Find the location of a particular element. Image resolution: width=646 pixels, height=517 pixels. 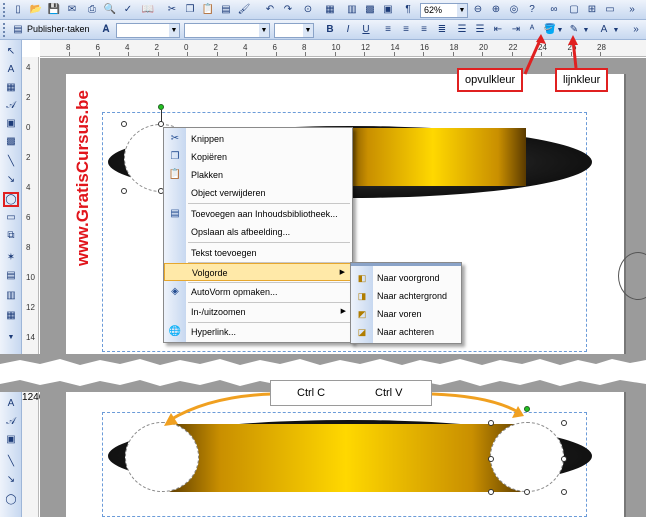

menu-item-paste: 📋 Plakken is located at coordinates (258, 175).